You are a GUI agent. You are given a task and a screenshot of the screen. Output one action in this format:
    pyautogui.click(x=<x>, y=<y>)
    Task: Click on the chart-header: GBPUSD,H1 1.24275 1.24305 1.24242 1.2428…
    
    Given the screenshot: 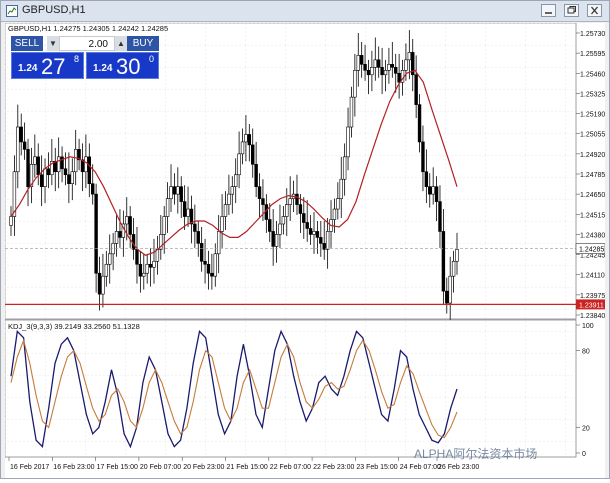 What is the action you would take?
    pyautogui.click(x=88, y=28)
    